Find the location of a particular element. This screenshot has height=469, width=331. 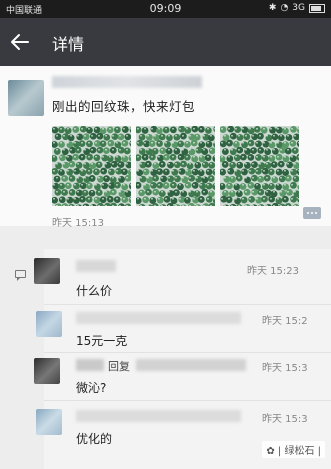

poster-name-blurred is located at coordinates (127, 82).